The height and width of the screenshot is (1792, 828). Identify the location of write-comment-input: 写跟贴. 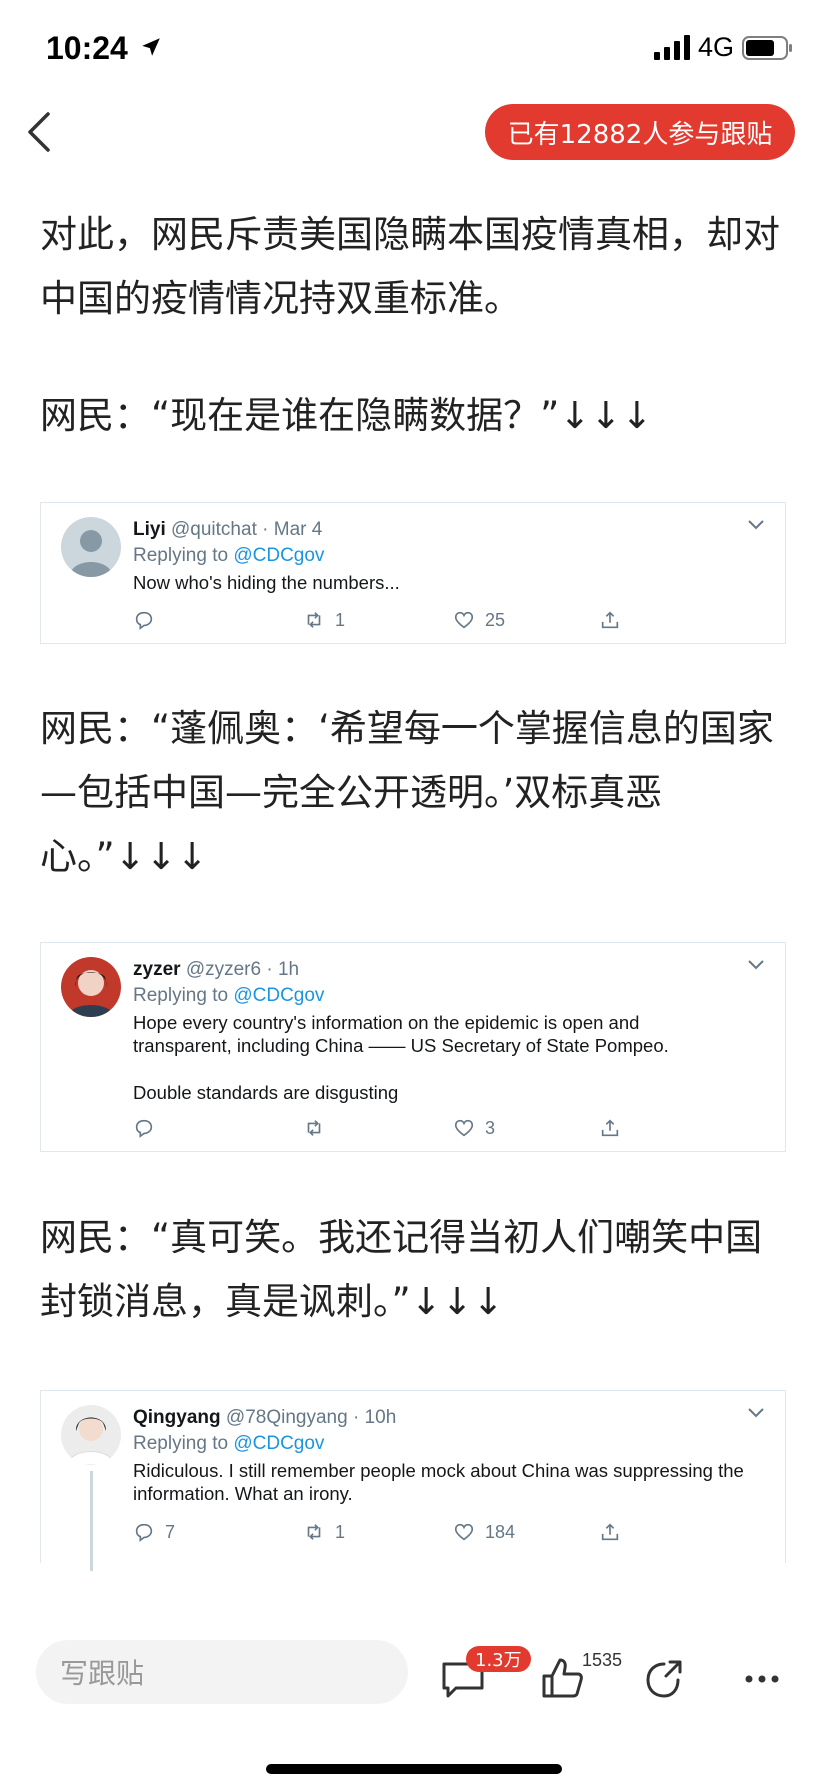
(222, 1672).